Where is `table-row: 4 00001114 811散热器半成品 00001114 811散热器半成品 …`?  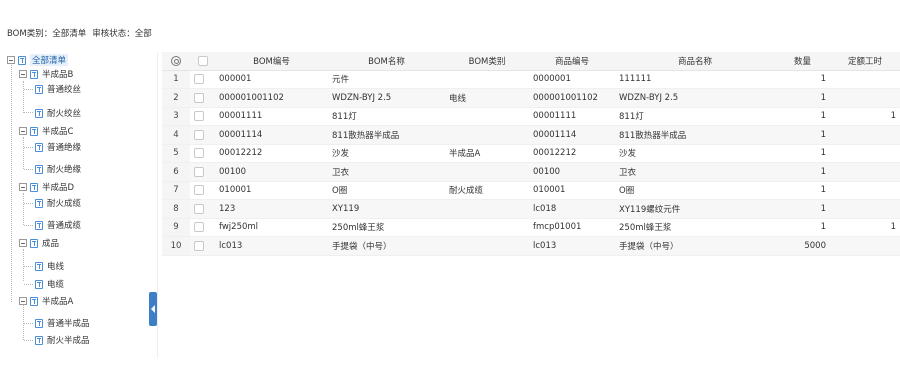
table-row: 4 00001114 811散热器半成品 00001114 811散热器半成品 … is located at coordinates (531, 135).